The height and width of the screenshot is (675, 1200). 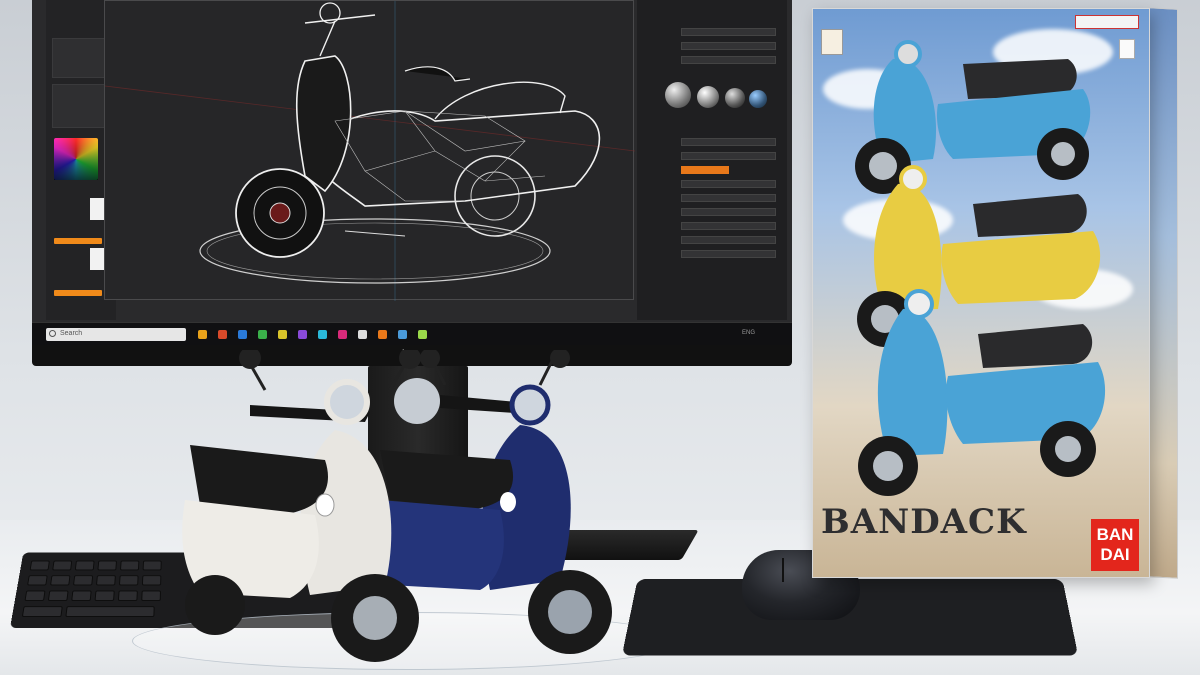 I want to click on properties-panel, so click(x=712, y=160).